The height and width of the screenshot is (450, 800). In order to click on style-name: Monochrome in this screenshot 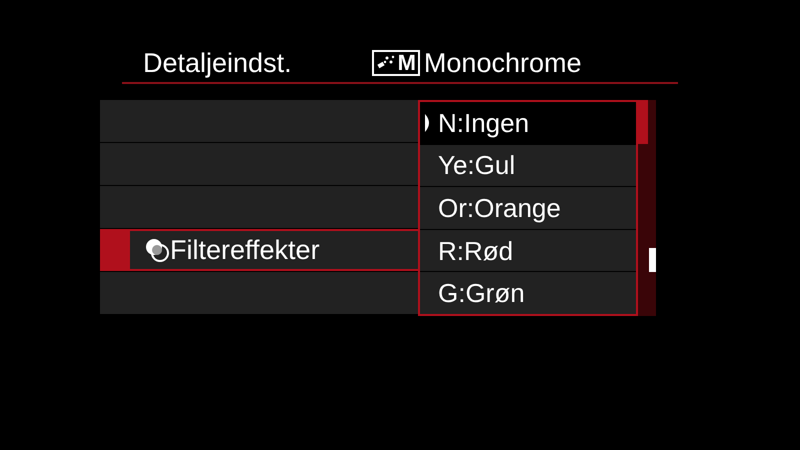, I will do `click(503, 63)`.